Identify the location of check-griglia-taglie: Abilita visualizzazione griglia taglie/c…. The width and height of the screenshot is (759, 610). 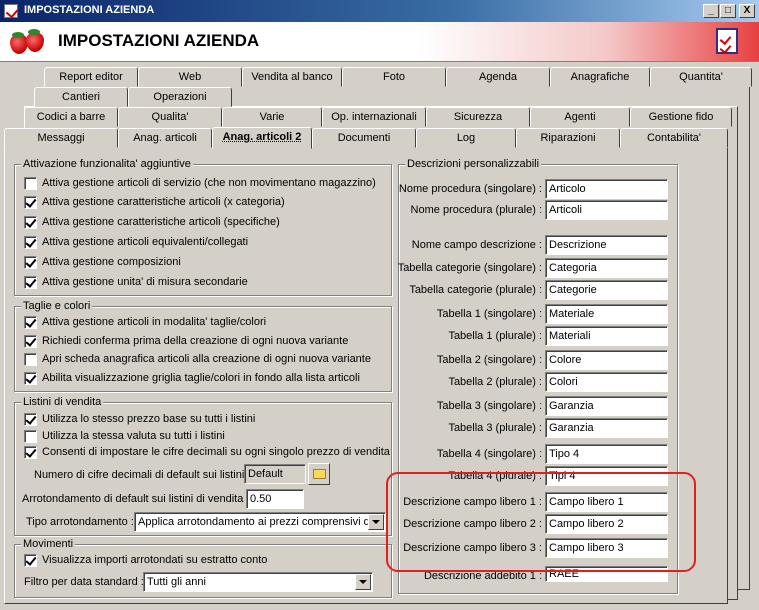
(204, 379).